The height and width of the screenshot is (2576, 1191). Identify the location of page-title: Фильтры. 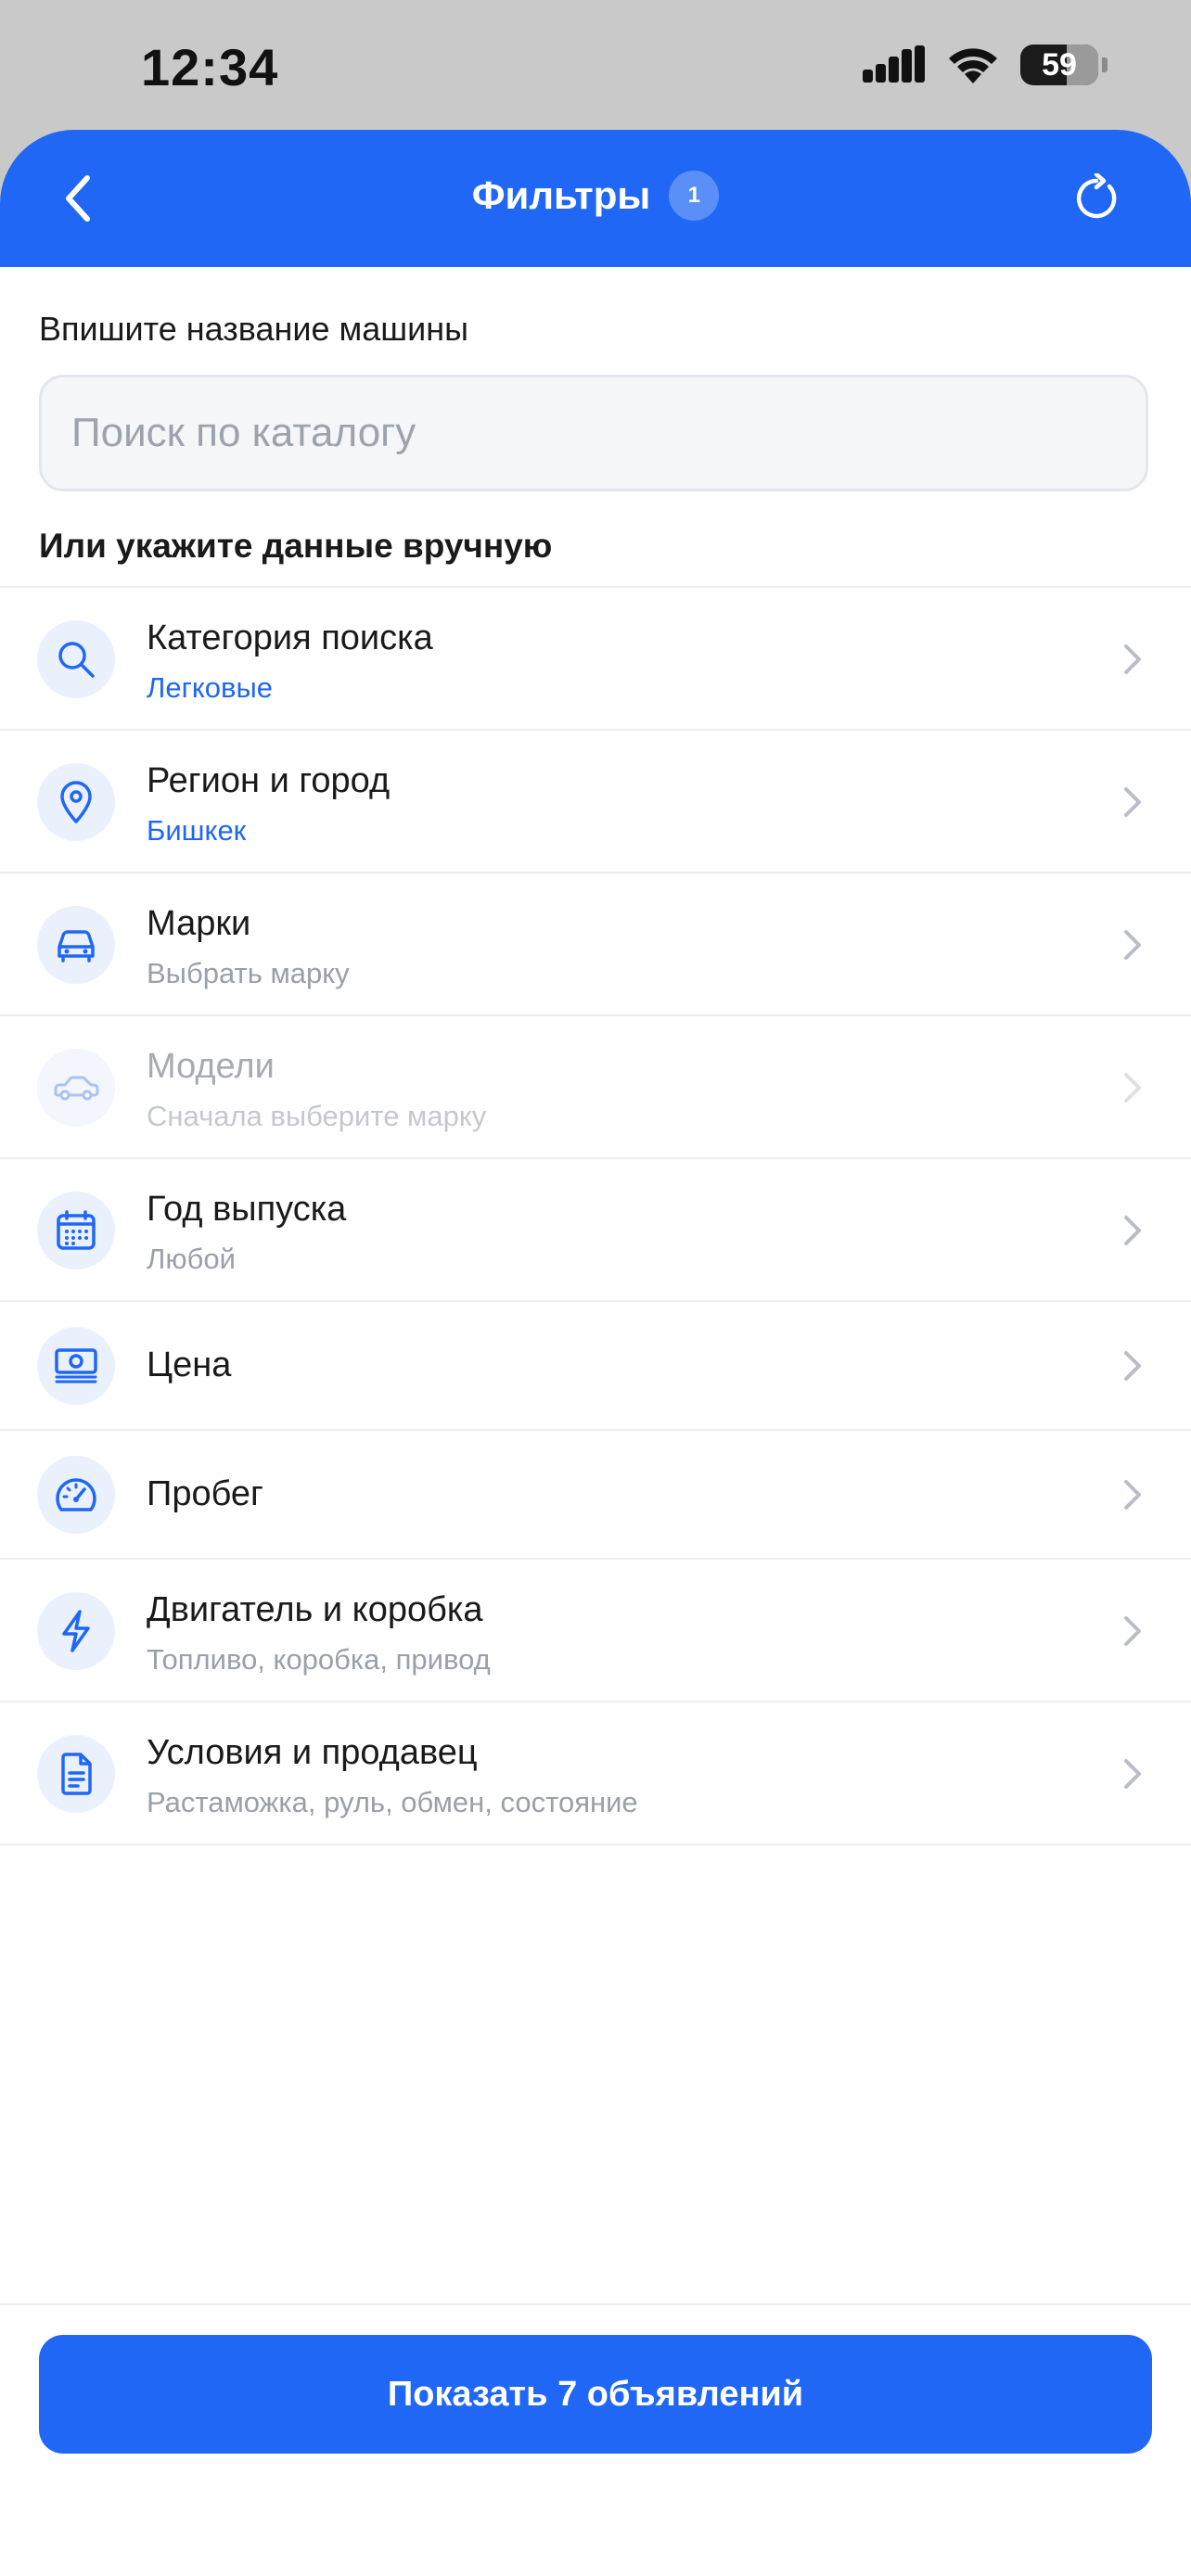
(561, 195).